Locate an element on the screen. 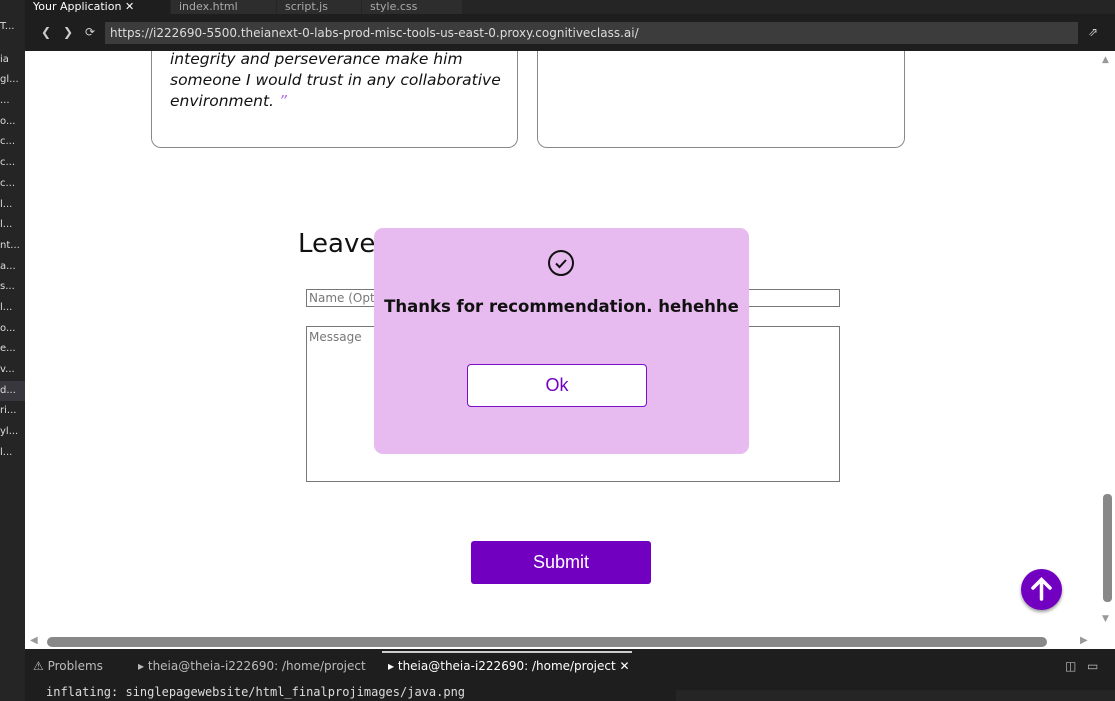  tab-terminal-1: ▸ theia@theia-i222690: /home/project is located at coordinates (252, 669).